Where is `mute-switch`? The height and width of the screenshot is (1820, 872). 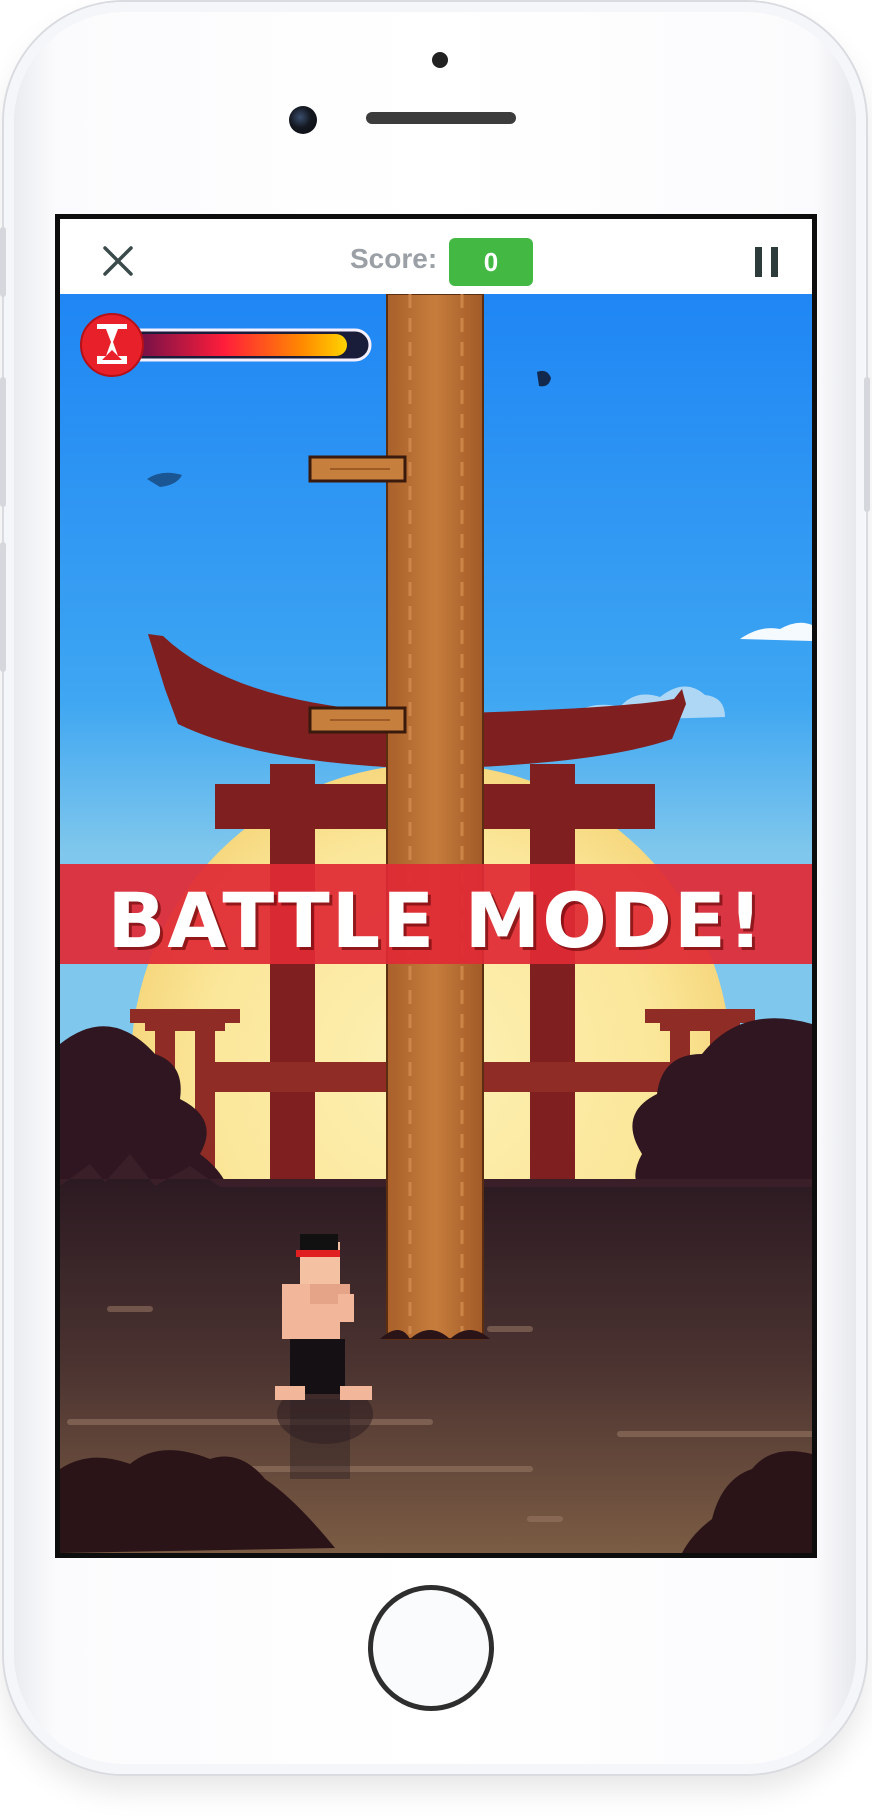
mute-switch is located at coordinates (3, 262).